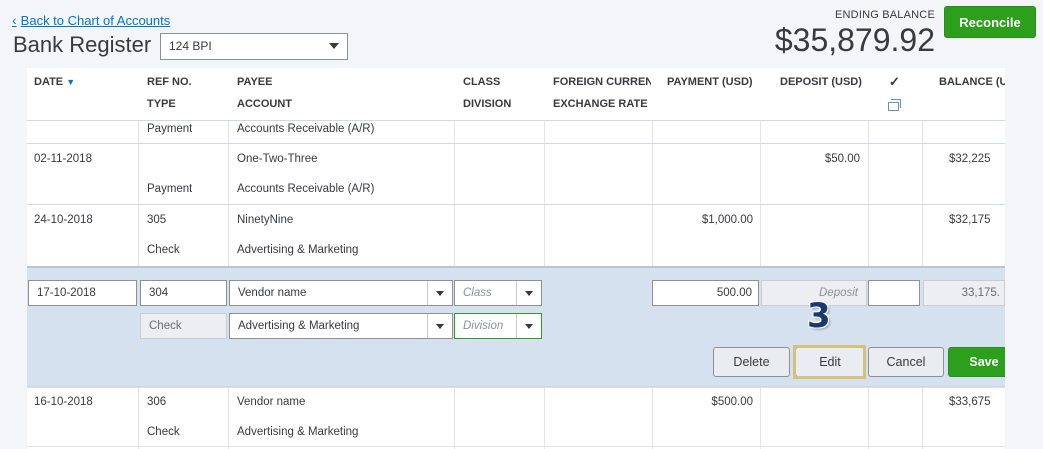 The width and height of the screenshot is (1043, 449). Describe the element at coordinates (821, 82) in the screenshot. I see `deposit-column-header: DEPOSIT (USD)` at that location.